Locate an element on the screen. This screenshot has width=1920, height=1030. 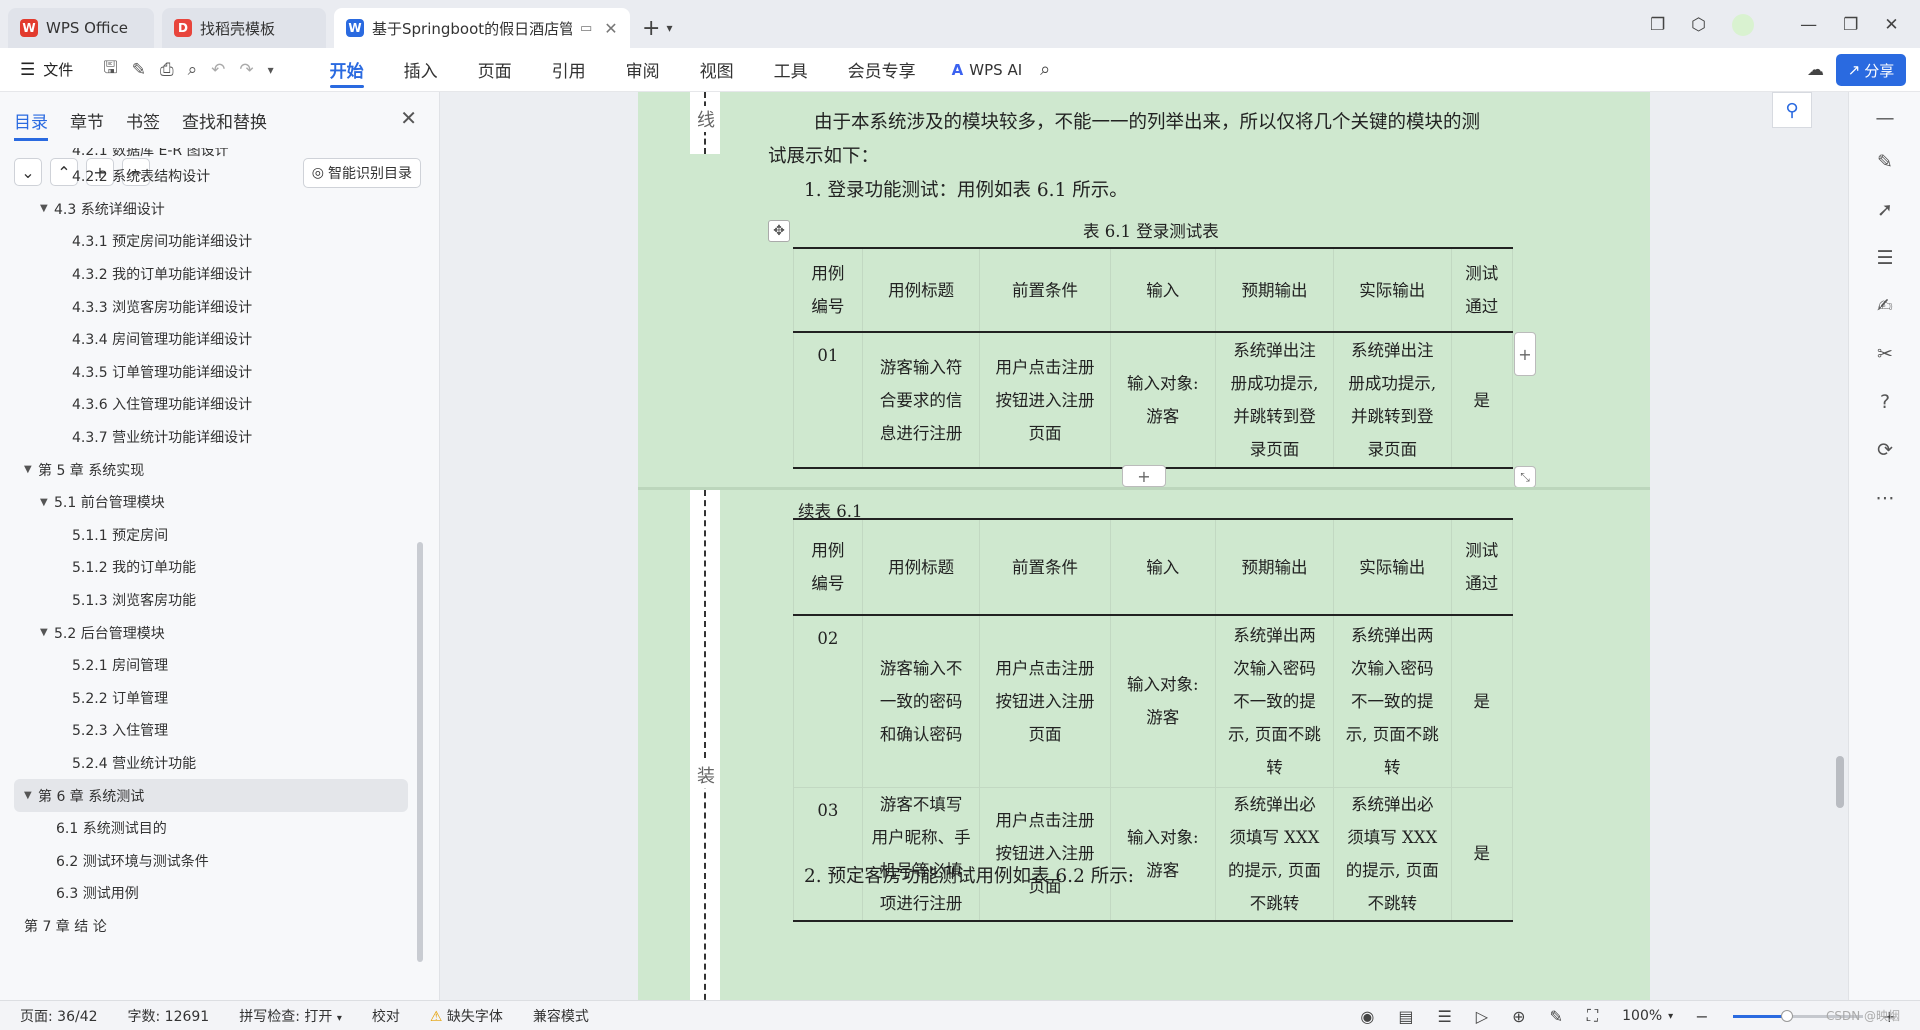
menu-item: 开始 is located at coordinates (347, 70).